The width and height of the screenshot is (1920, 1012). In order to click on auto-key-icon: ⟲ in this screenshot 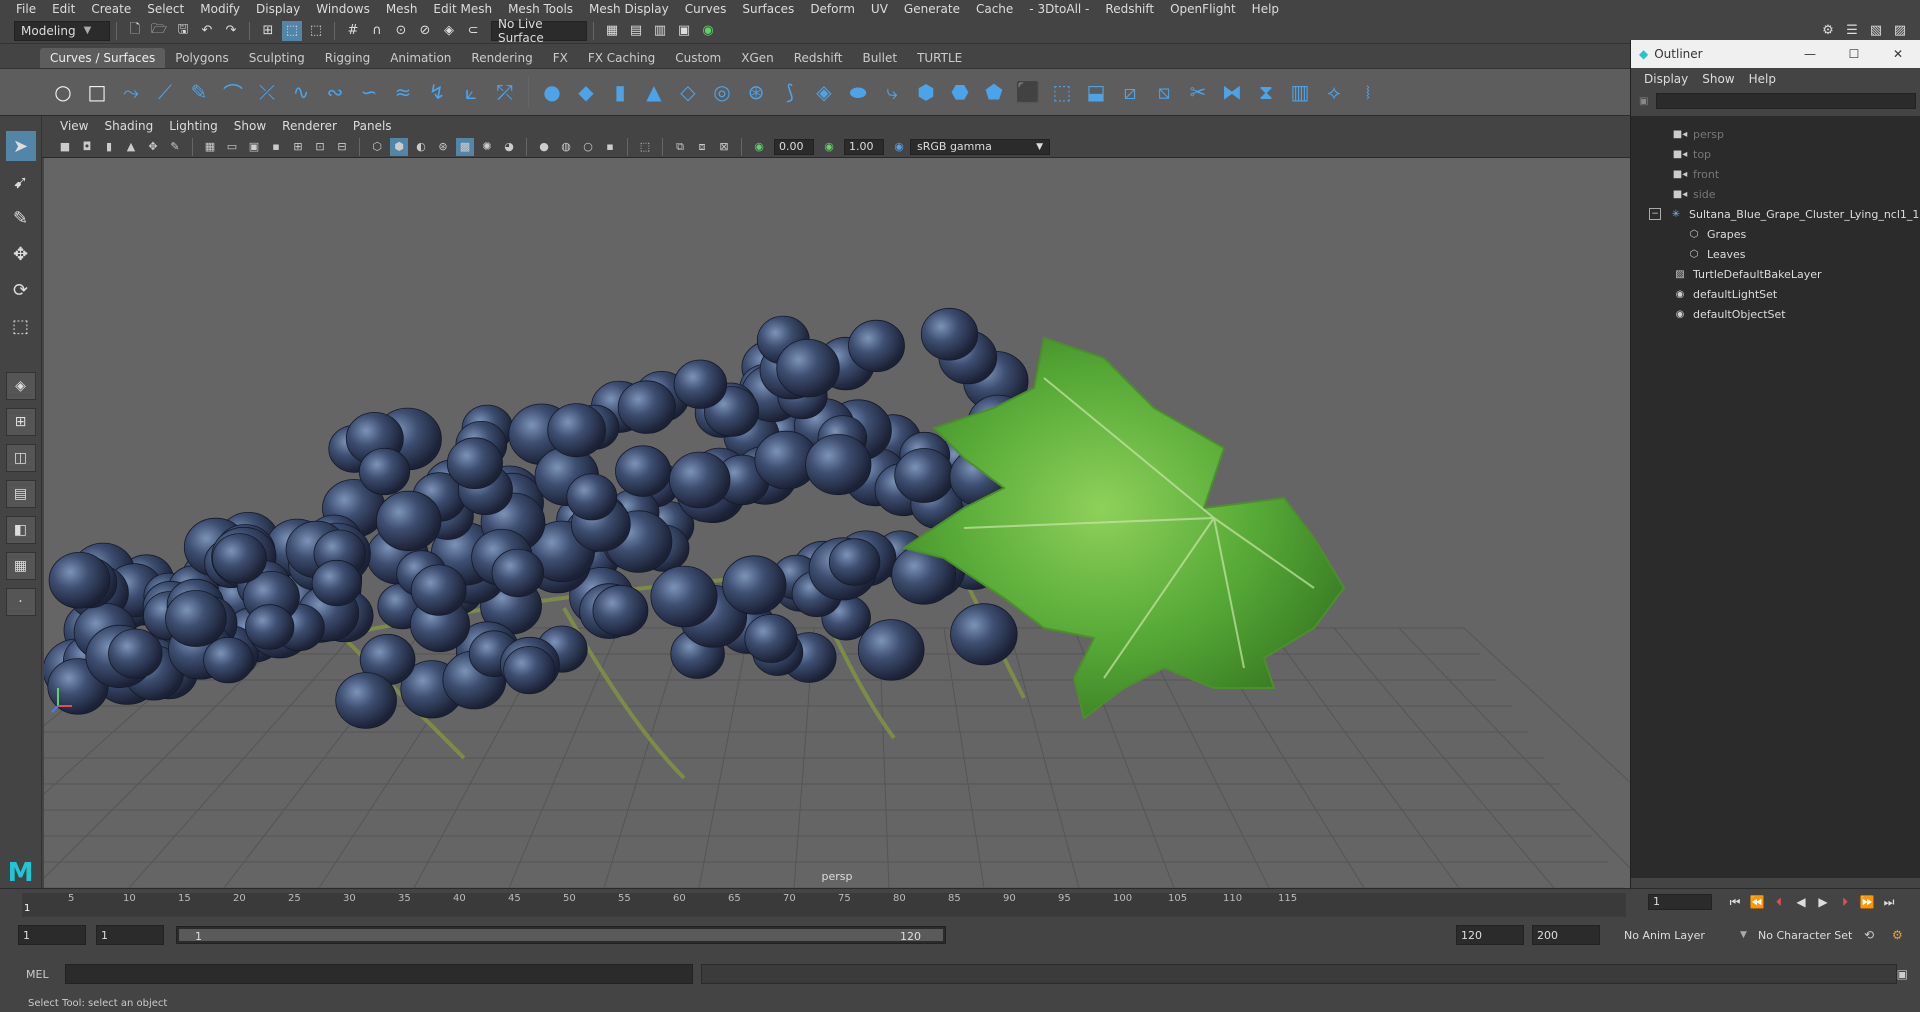, I will do `click(1869, 935)`.